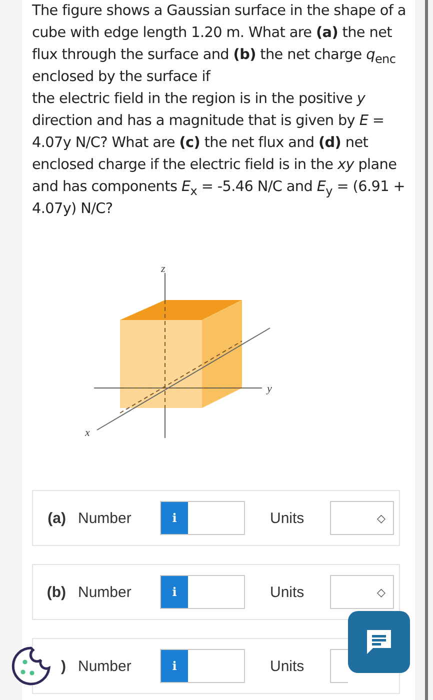  I want to click on part-label: (b), so click(56, 592).